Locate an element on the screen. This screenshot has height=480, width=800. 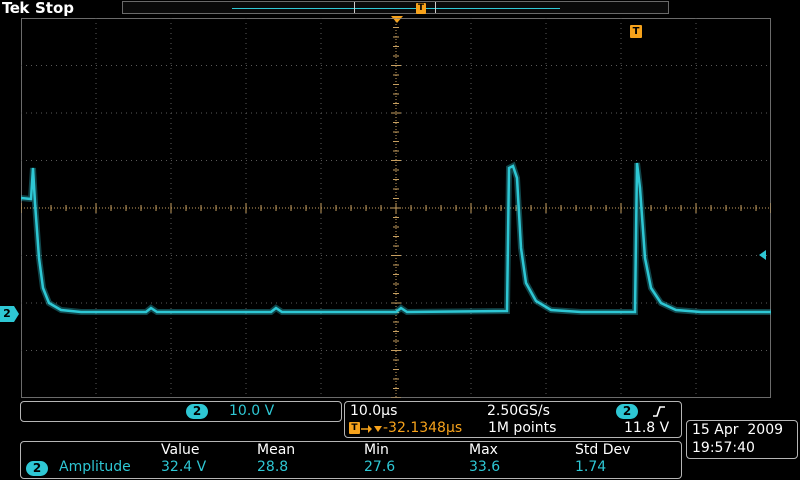
meas-max: 33.6 is located at coordinates (485, 467).